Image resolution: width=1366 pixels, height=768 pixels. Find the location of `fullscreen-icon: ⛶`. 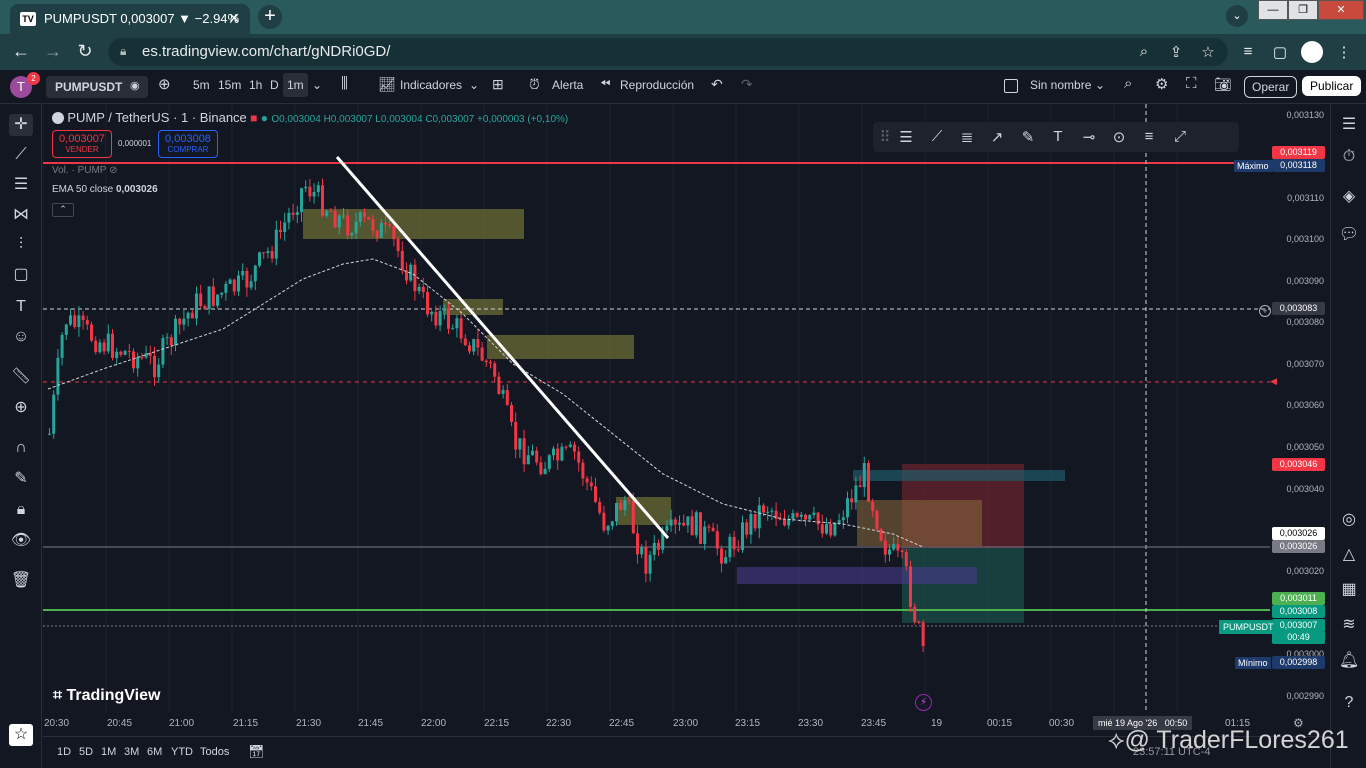

fullscreen-icon: ⛶ is located at coordinates (1191, 83).